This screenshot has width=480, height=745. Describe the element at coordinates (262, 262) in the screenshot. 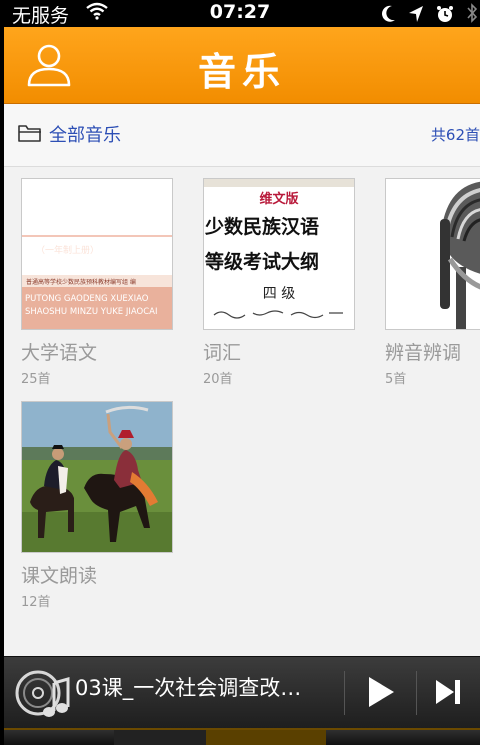

I see `cover-title-line: 等级考试大纲` at that location.